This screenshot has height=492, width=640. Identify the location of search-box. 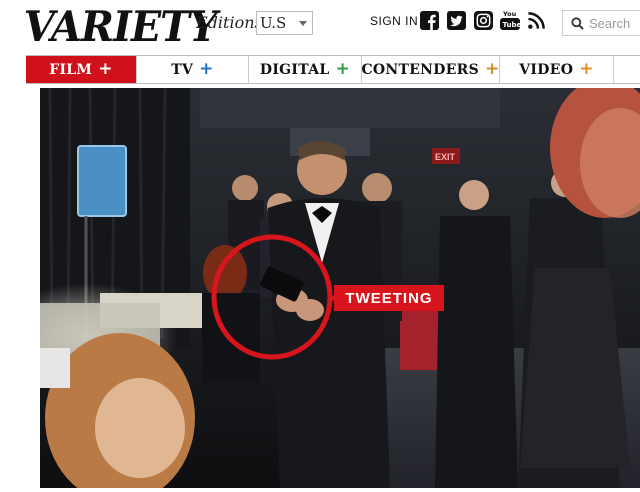
(601, 23).